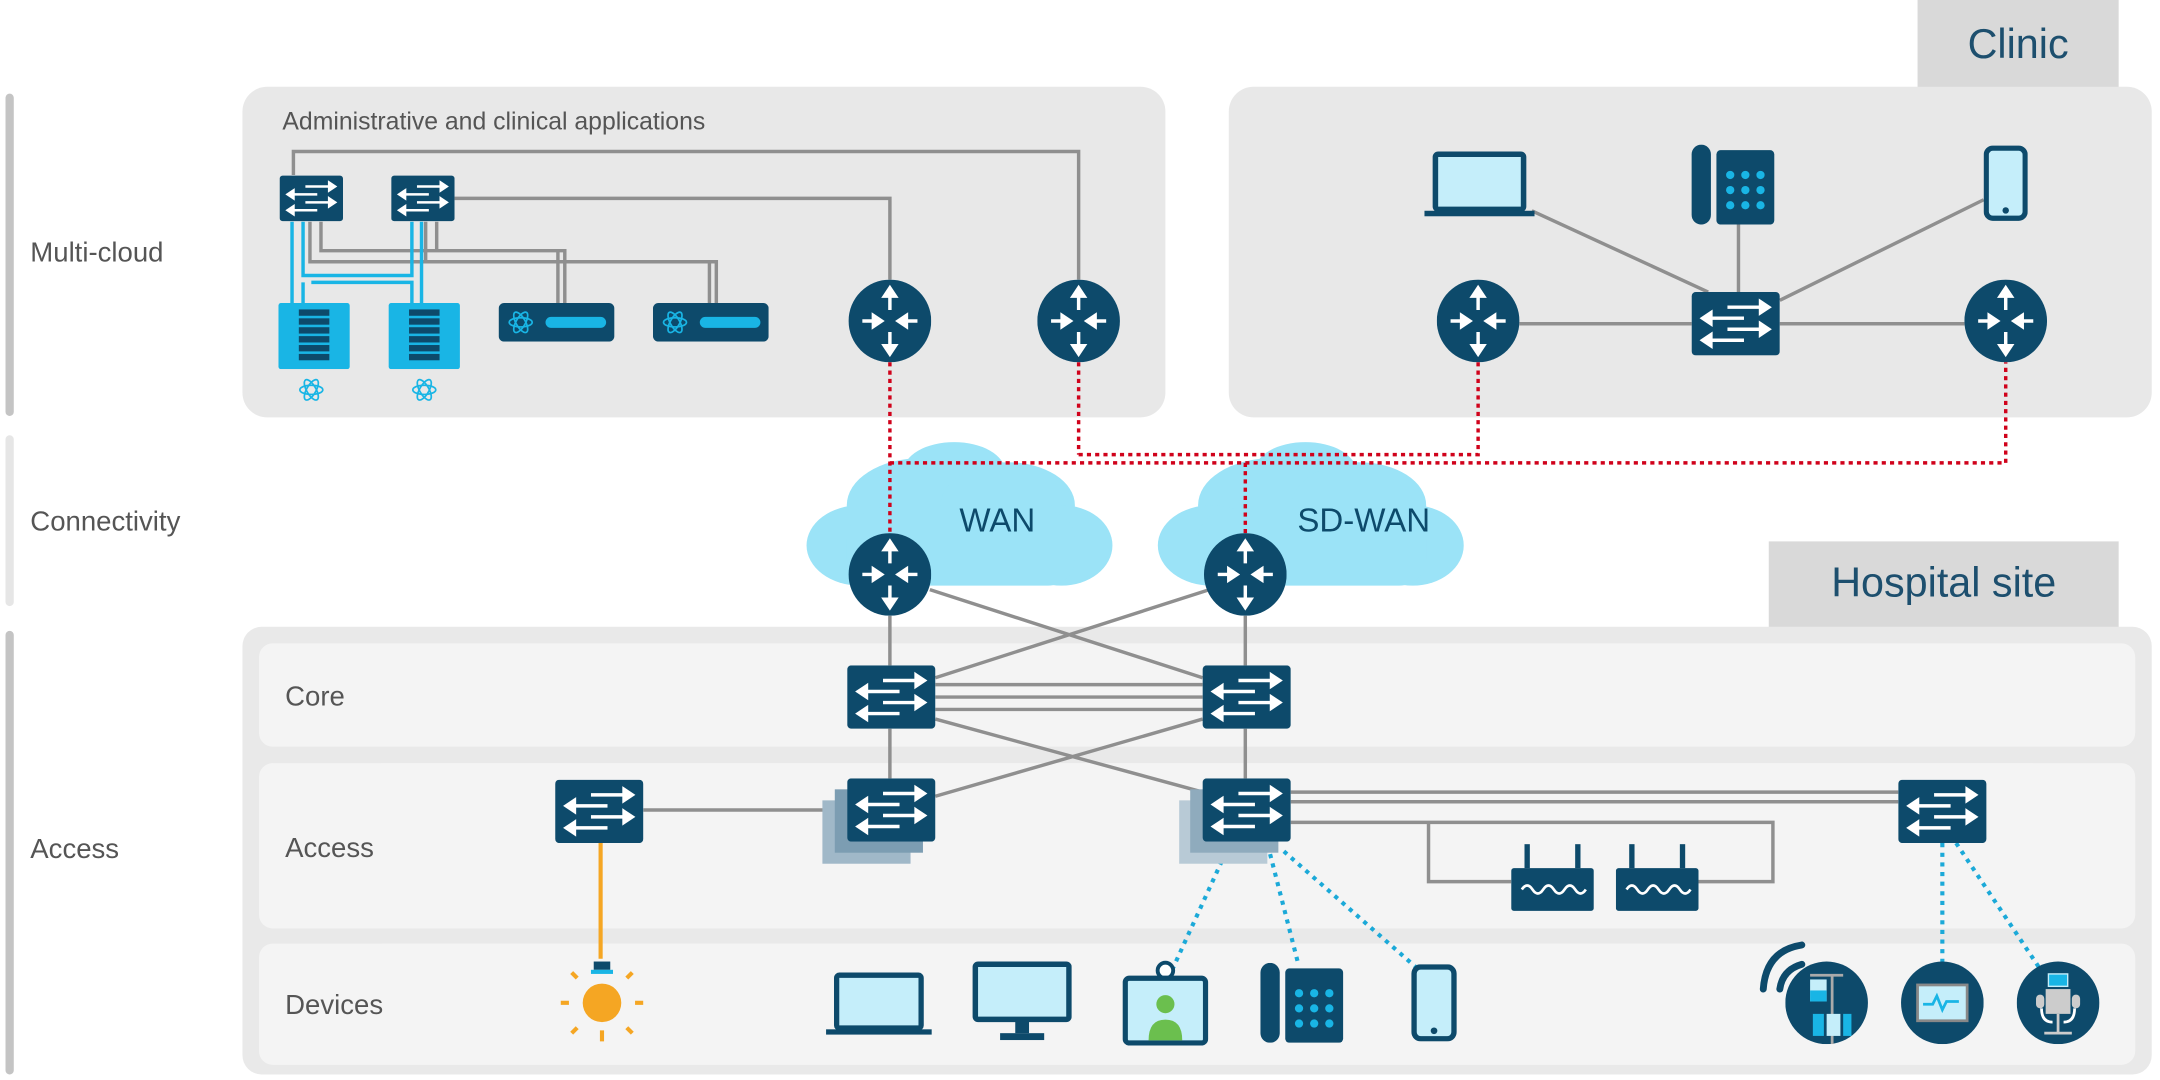 The image size is (2160, 1080). Describe the element at coordinates (890, 574) in the screenshot. I see `wan-router` at that location.